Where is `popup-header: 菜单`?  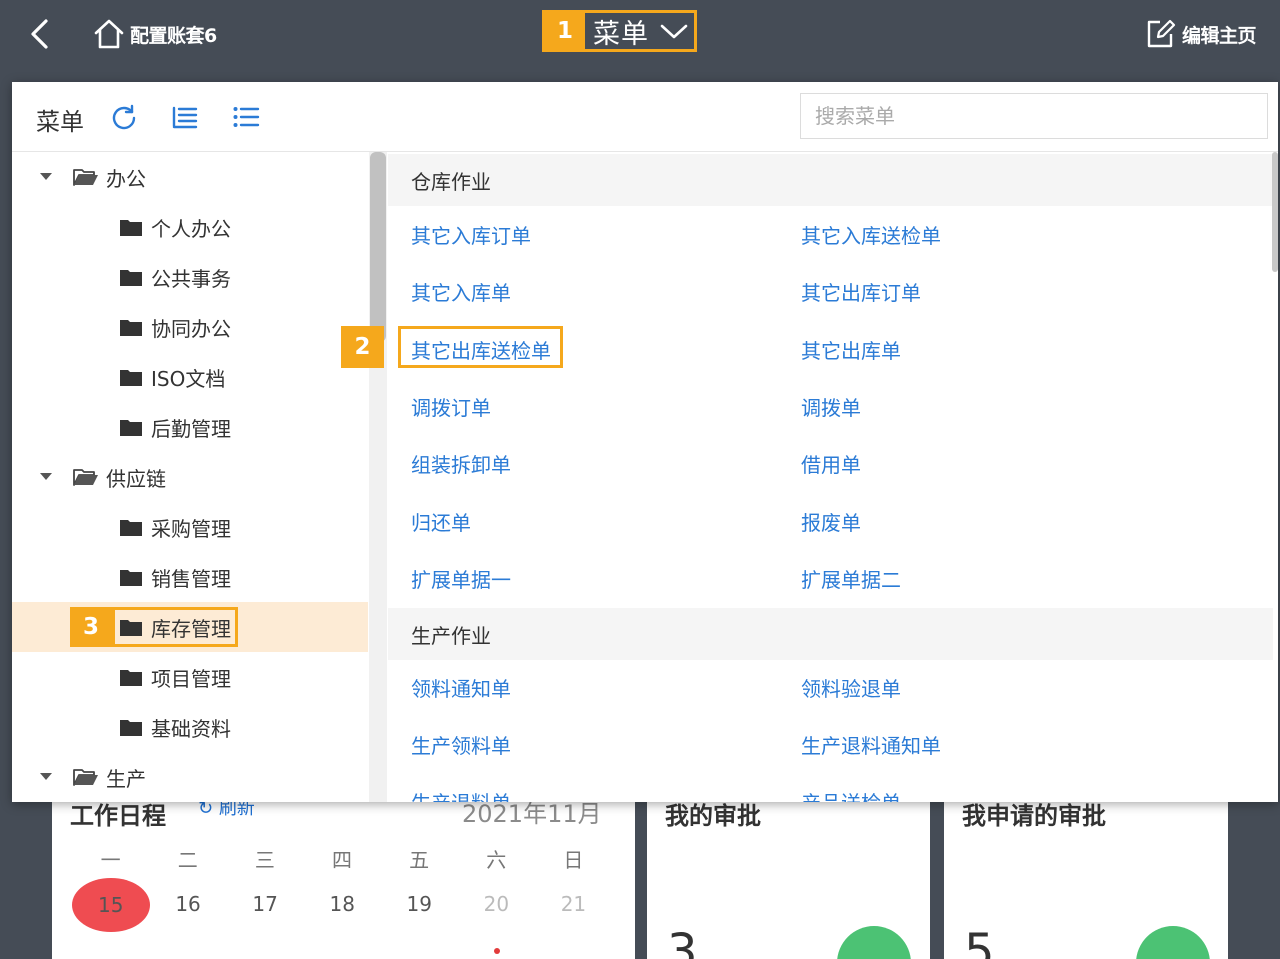
popup-header: 菜单 is located at coordinates (645, 117).